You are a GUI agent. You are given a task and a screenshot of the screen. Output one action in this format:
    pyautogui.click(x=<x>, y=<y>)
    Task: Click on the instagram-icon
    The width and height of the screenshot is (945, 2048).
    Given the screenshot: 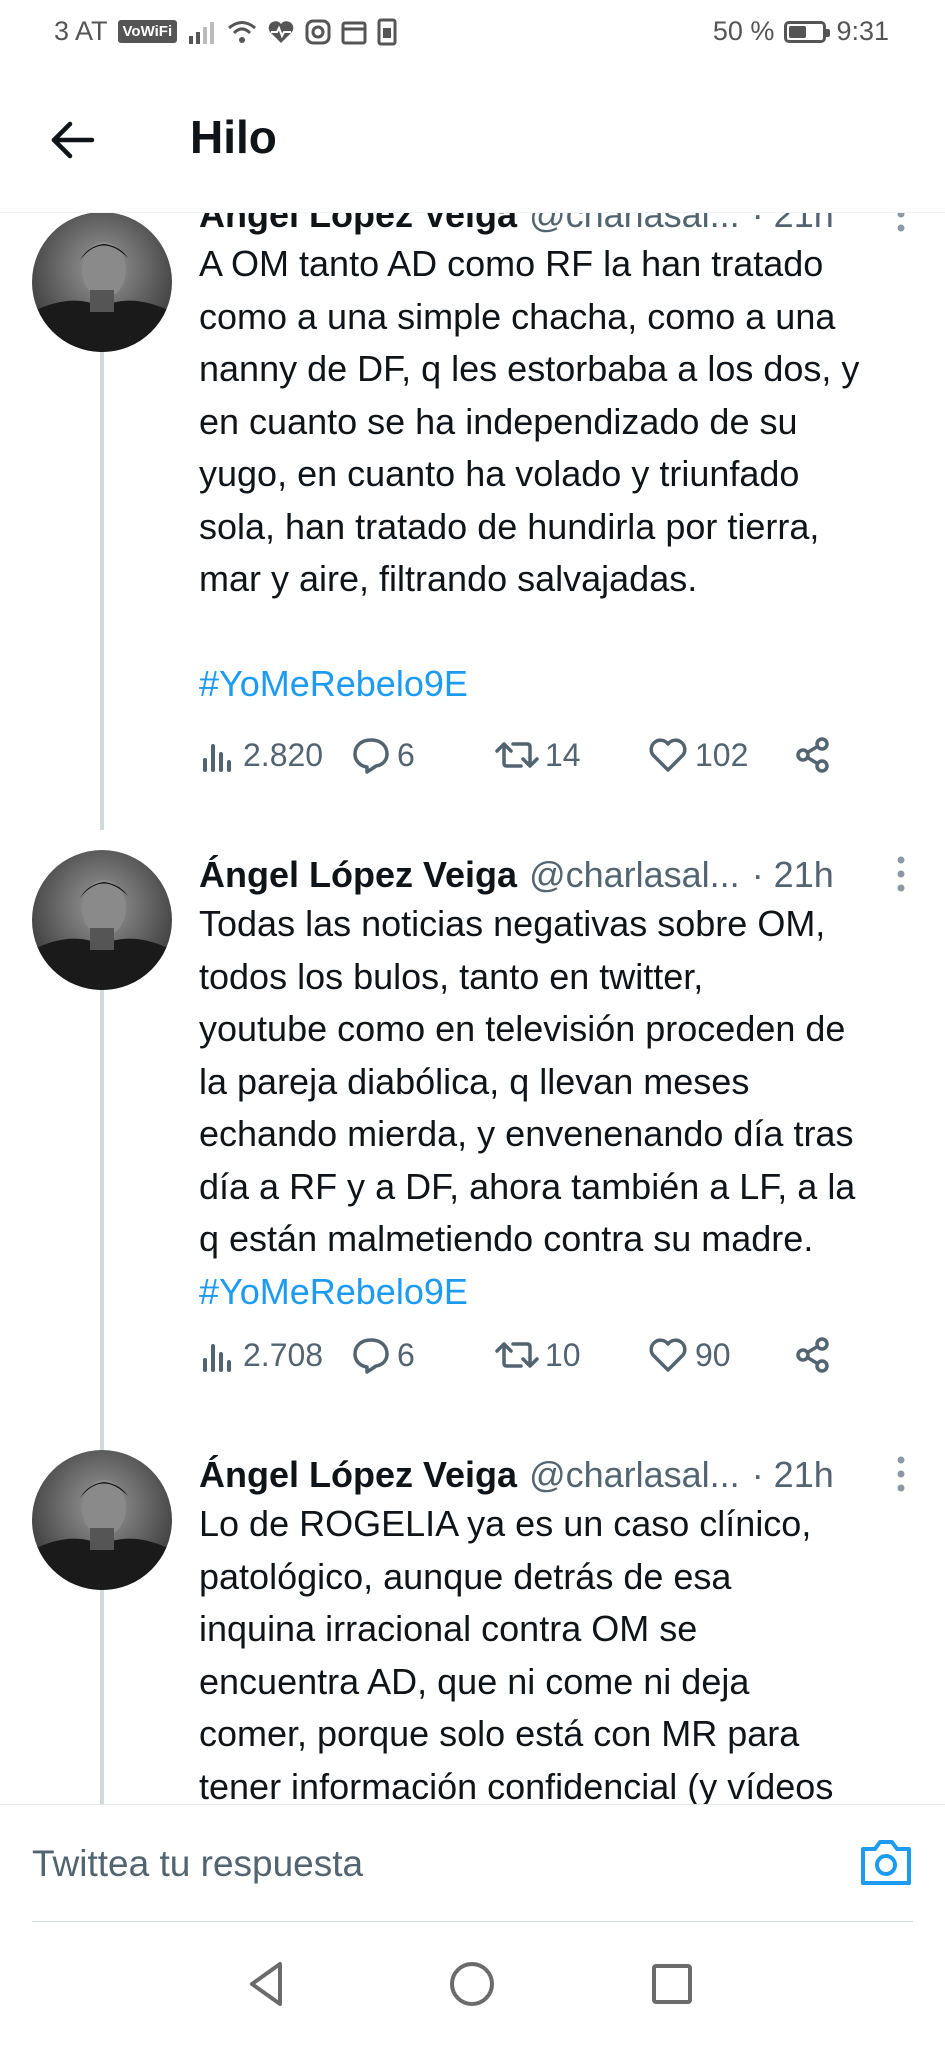 What is the action you would take?
    pyautogui.click(x=318, y=31)
    